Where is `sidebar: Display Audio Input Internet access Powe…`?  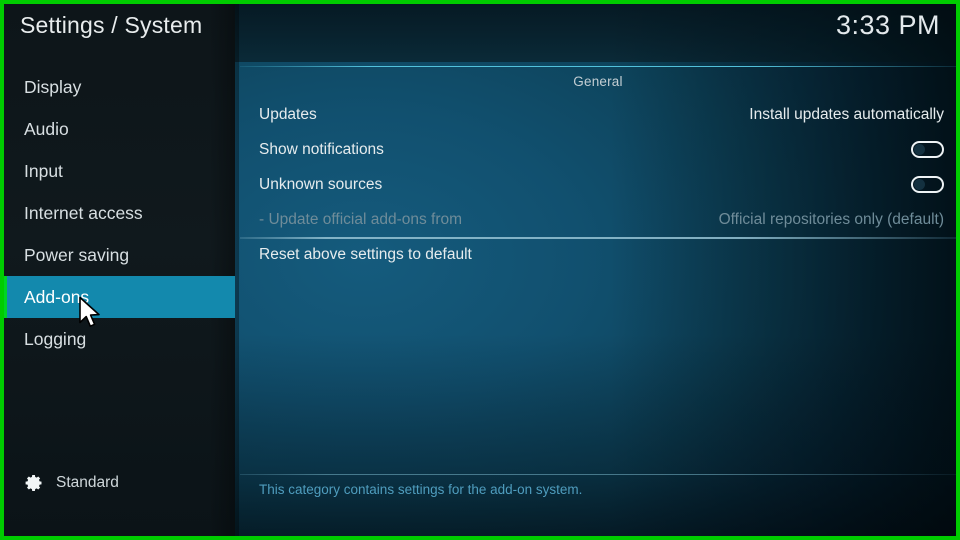 sidebar: Display Audio Input Internet access Powe… is located at coordinates (119, 213).